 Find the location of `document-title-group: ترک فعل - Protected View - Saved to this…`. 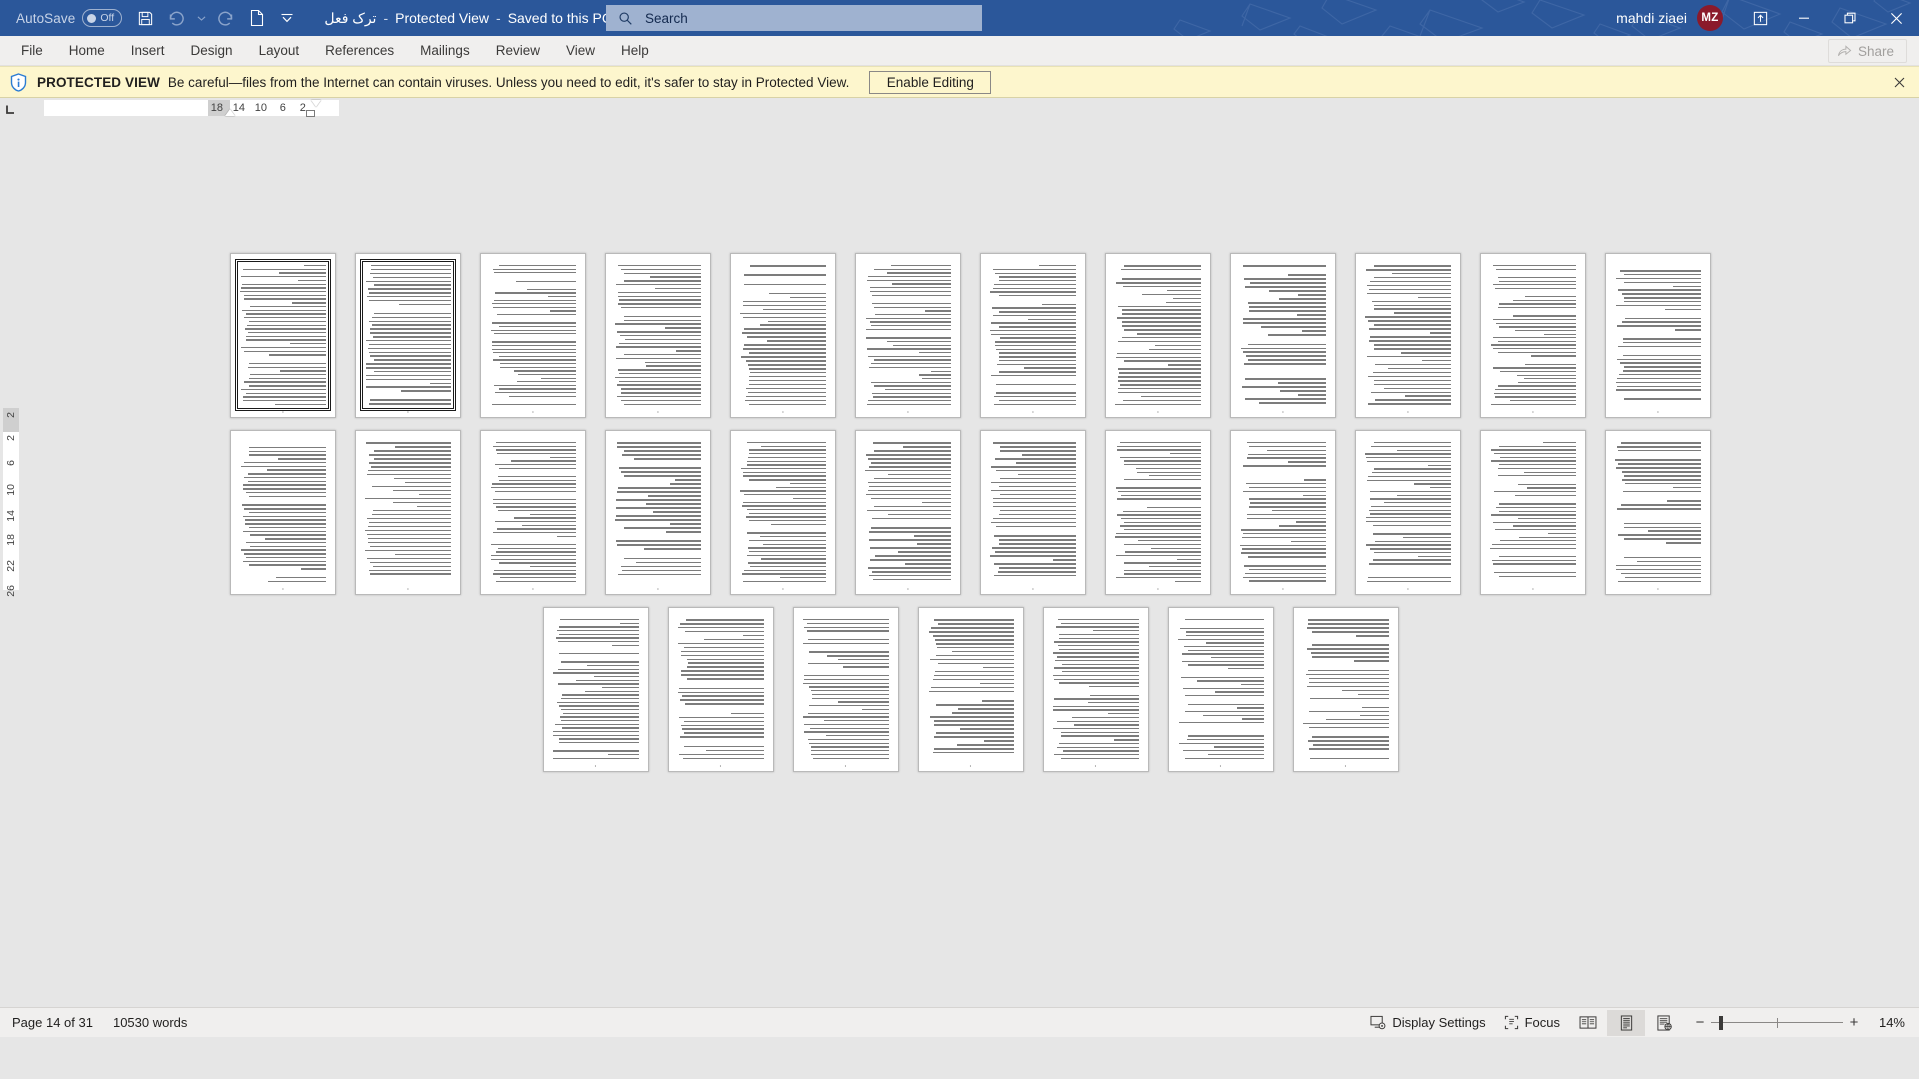

document-title-group: ترک فعل - Protected View - Saved to this… is located at coordinates (477, 18).